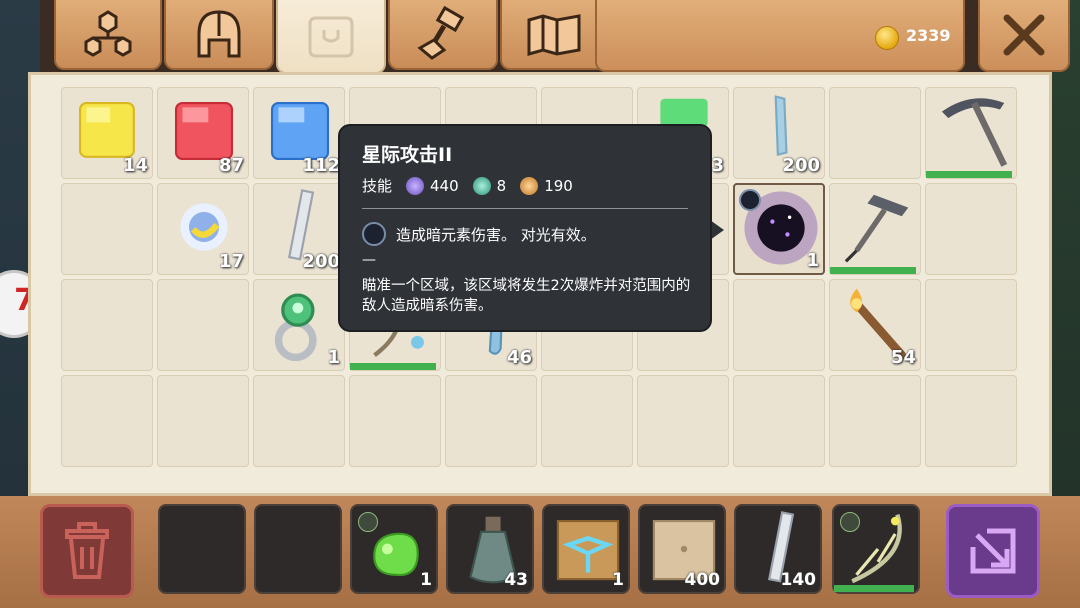 This screenshot has width=1080, height=608. Describe the element at coordinates (682, 549) in the screenshot. I see `hotbar-slot: 400` at that location.